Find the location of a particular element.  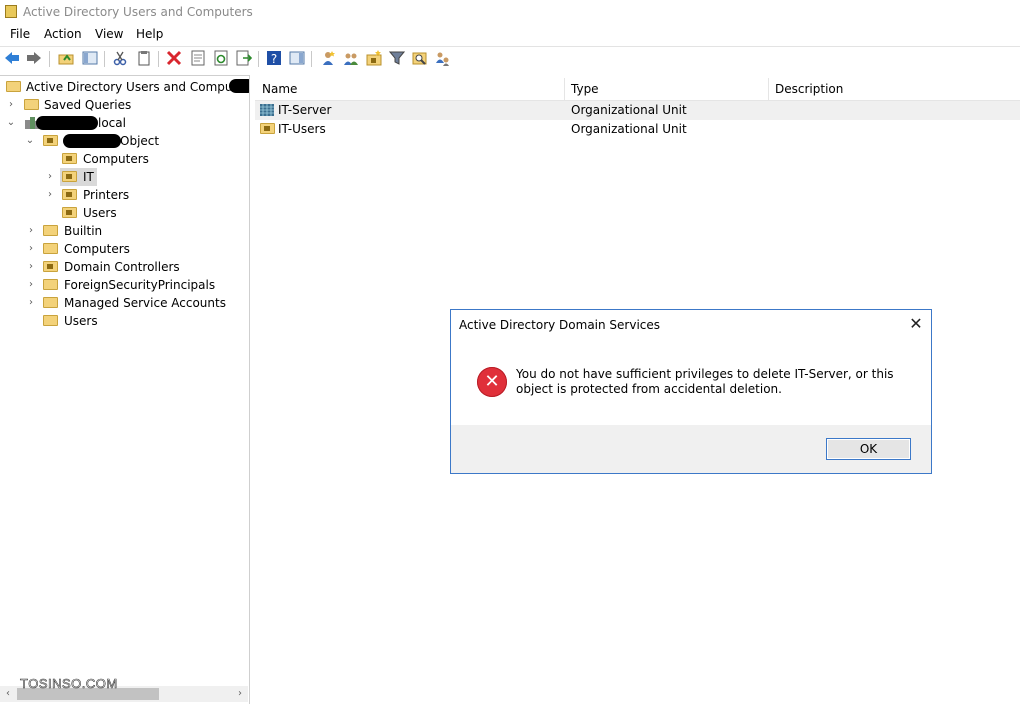

dialog-footer: OK is located at coordinates (691, 449).